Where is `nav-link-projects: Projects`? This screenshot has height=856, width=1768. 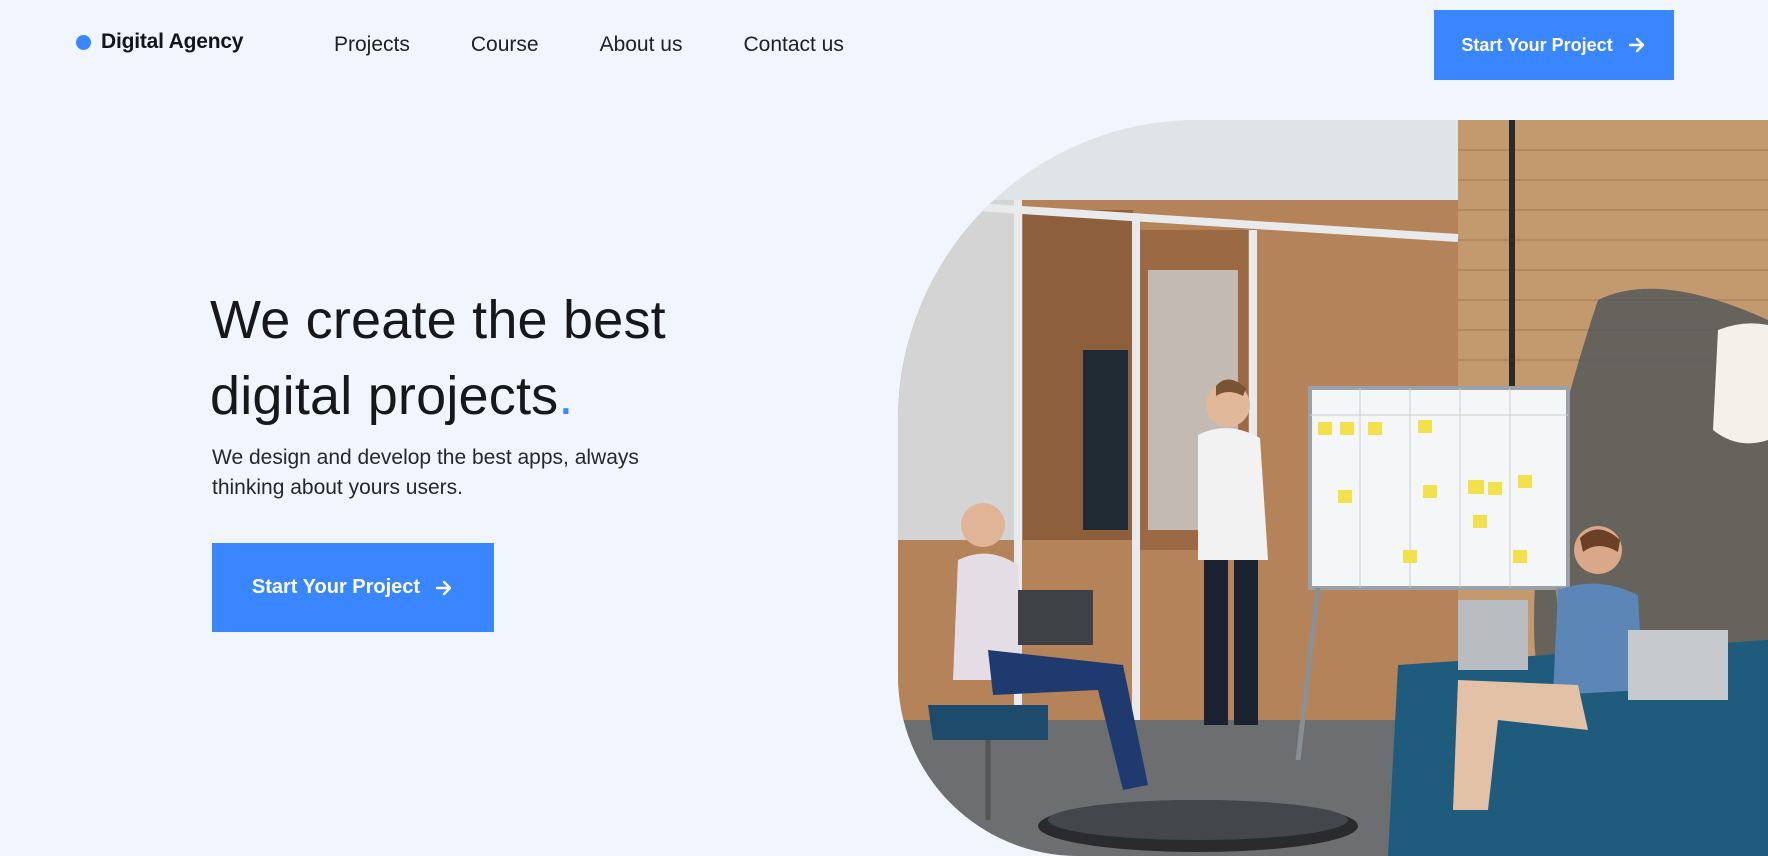
nav-link-projects: Projects is located at coordinates (372, 45).